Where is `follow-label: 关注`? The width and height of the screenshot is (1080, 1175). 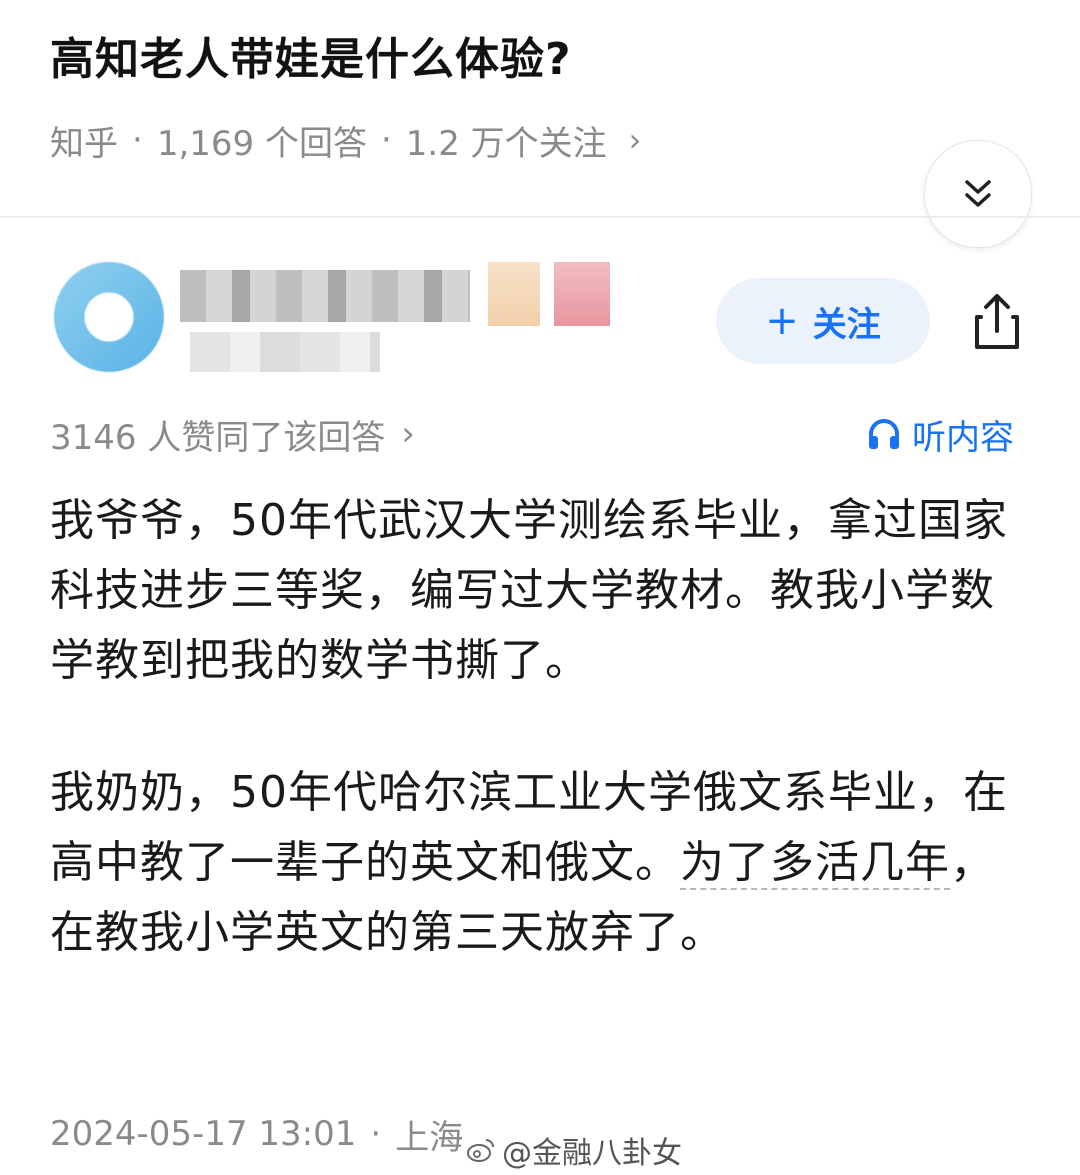
follow-label: 关注 is located at coordinates (846, 324).